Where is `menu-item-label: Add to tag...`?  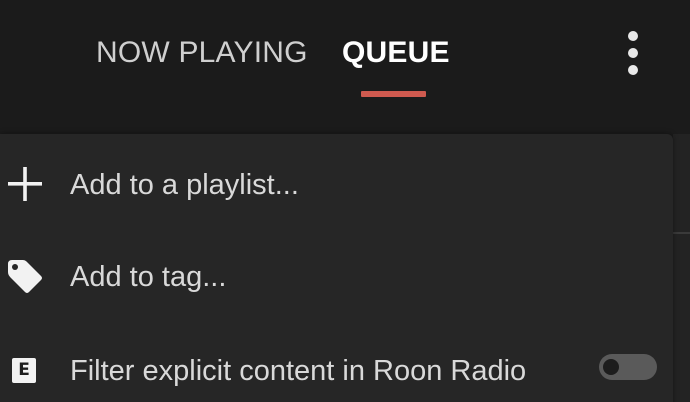
menu-item-label: Add to tag... is located at coordinates (148, 277).